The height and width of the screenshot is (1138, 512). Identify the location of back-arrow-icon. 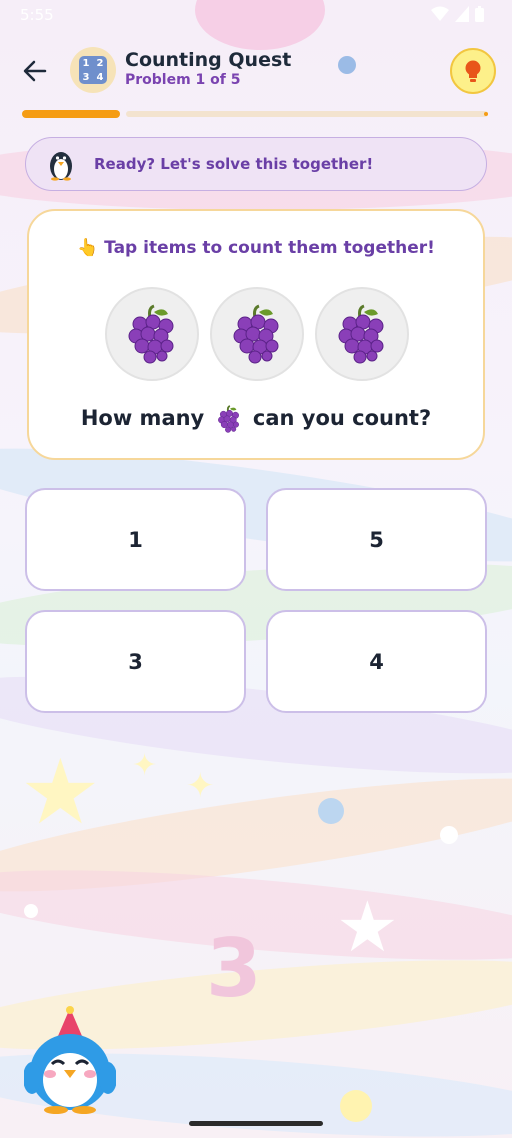
(35, 71).